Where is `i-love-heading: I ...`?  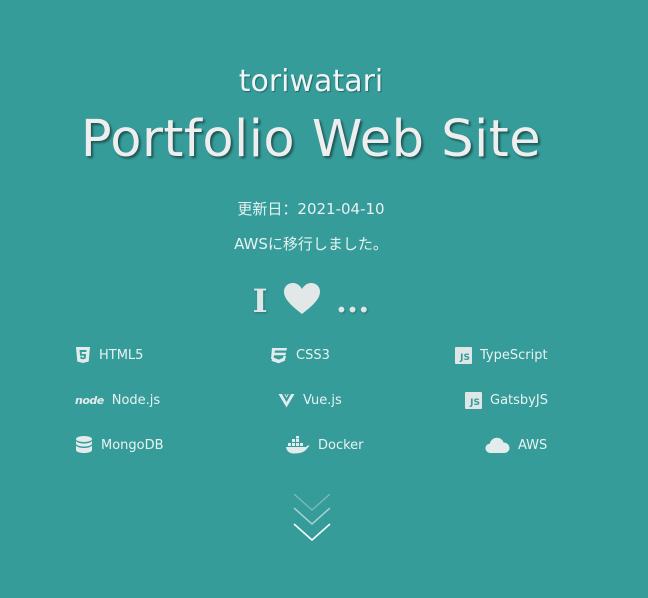
i-love-heading: I ... is located at coordinates (311, 303).